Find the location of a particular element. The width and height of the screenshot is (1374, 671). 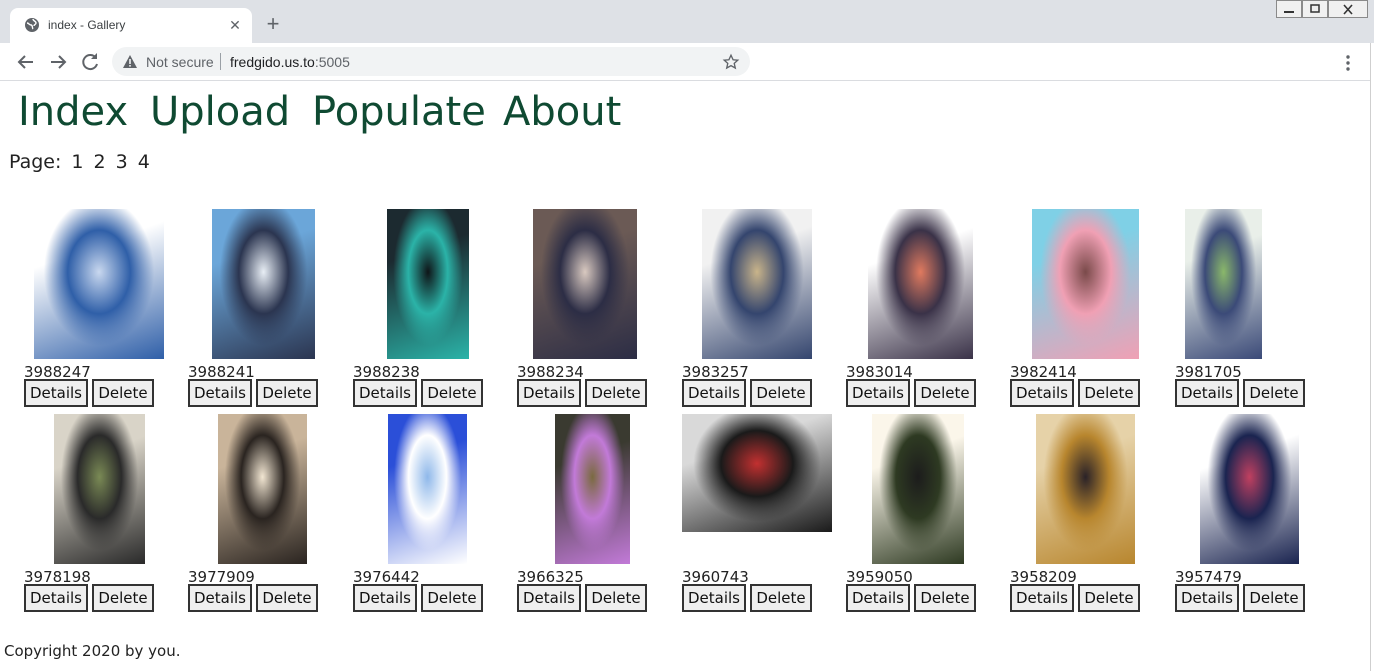

restore-icon is located at coordinates (1315, 8).